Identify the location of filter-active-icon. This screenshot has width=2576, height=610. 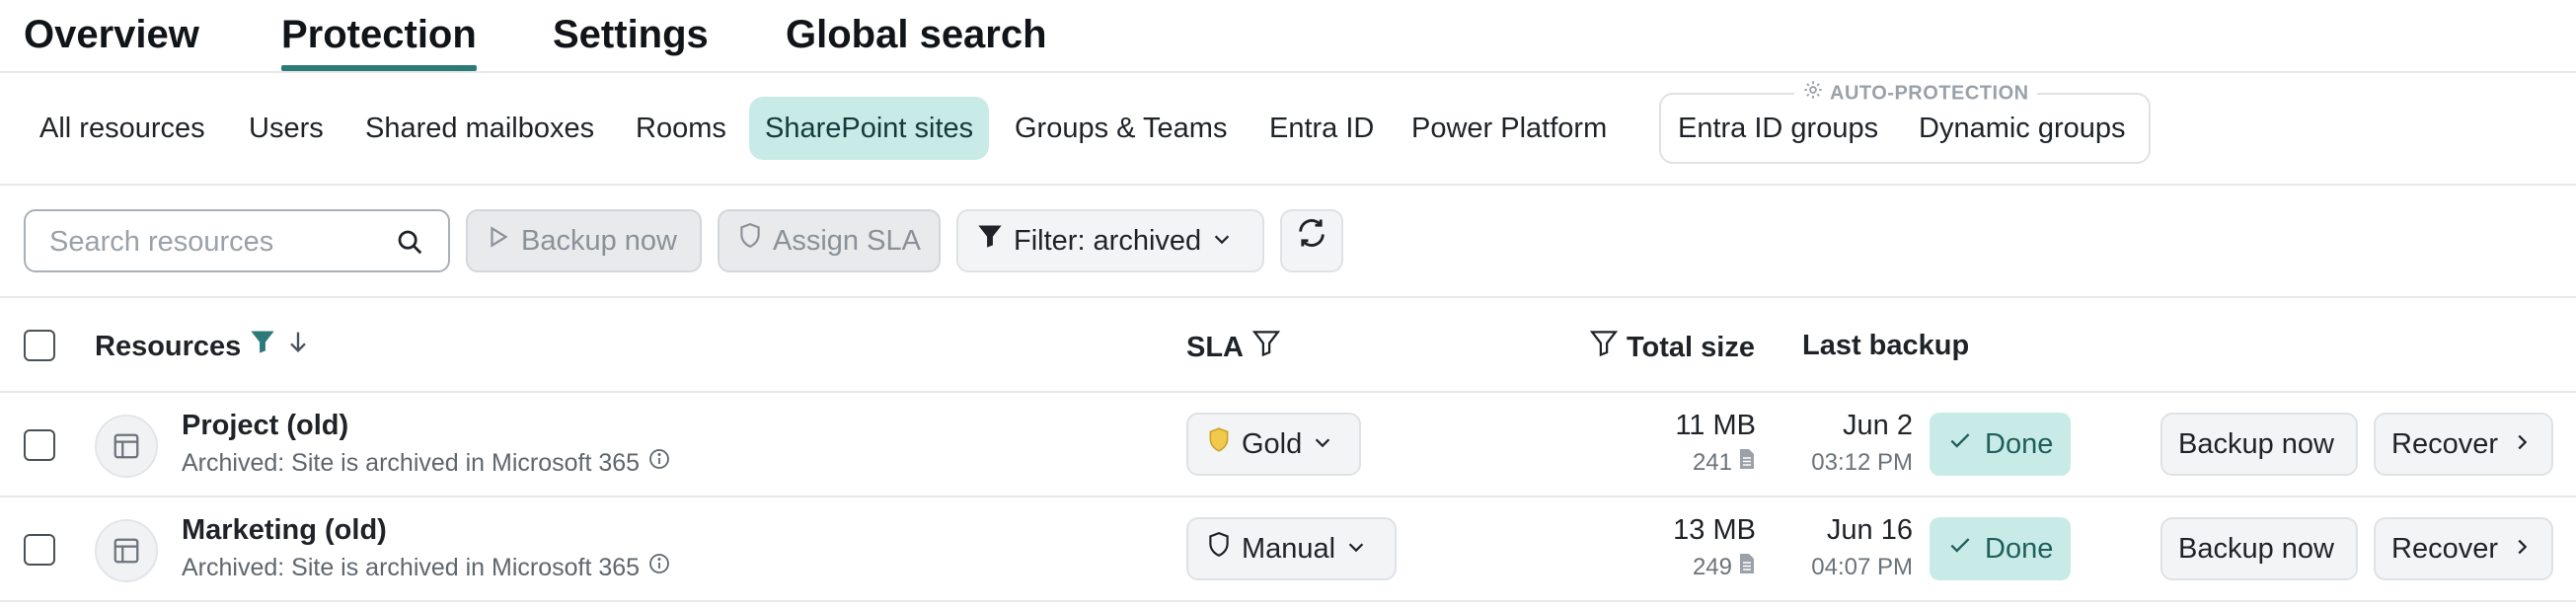
(262, 346).